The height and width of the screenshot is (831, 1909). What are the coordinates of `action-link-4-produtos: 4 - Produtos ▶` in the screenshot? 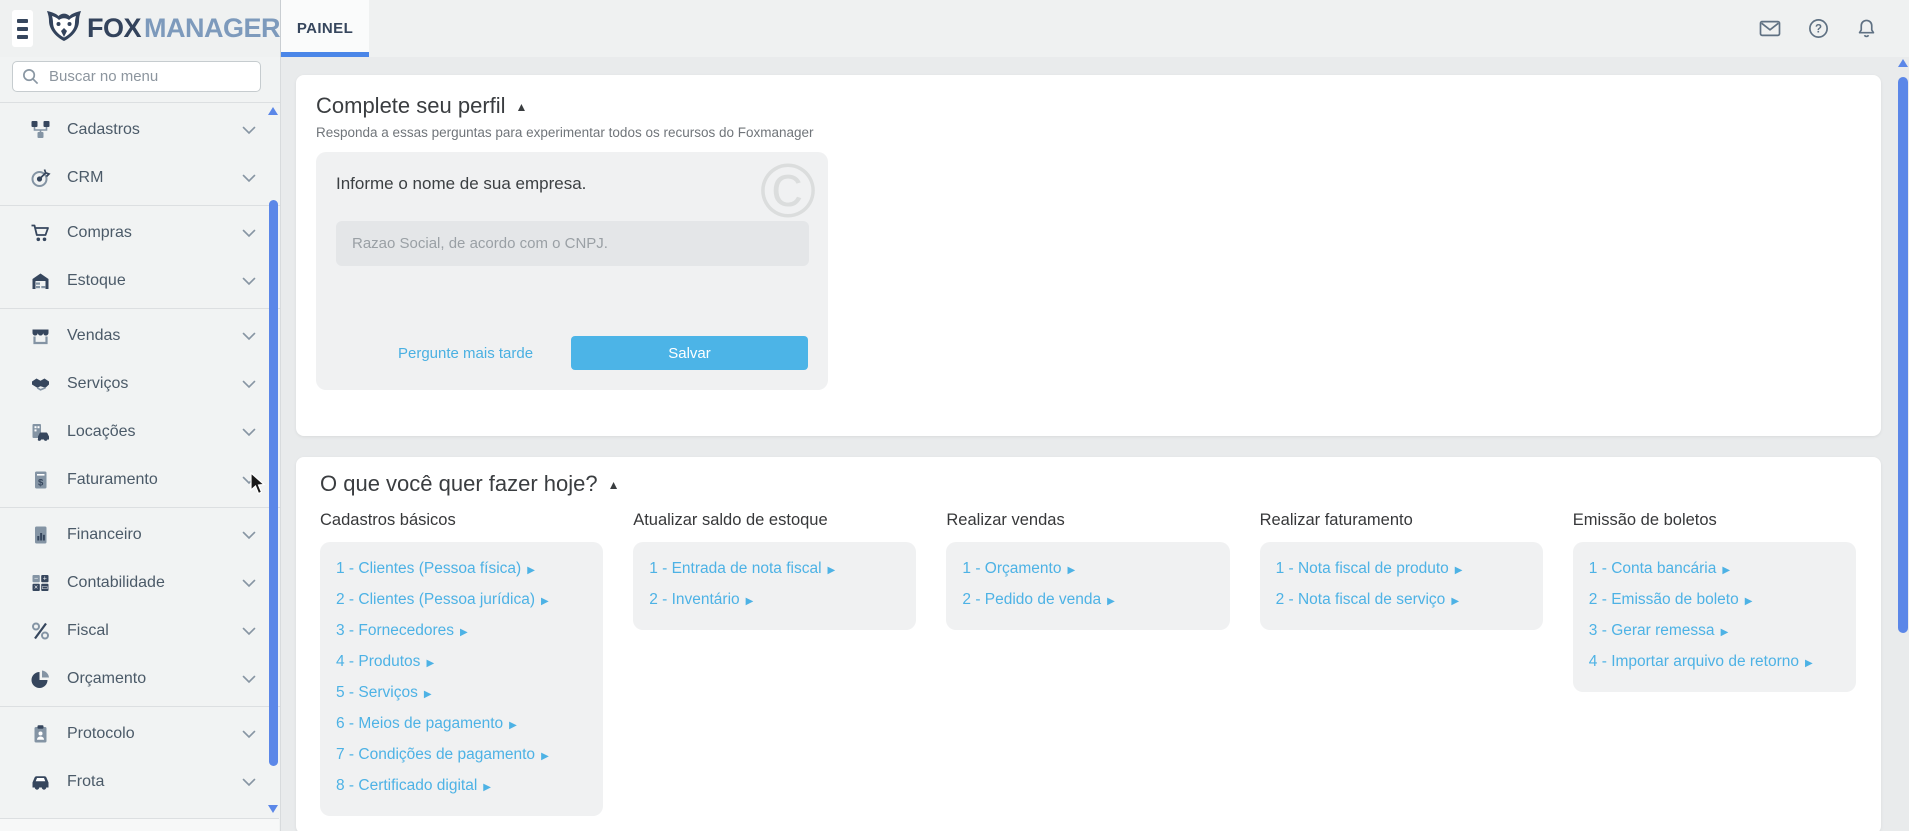 It's located at (461, 662).